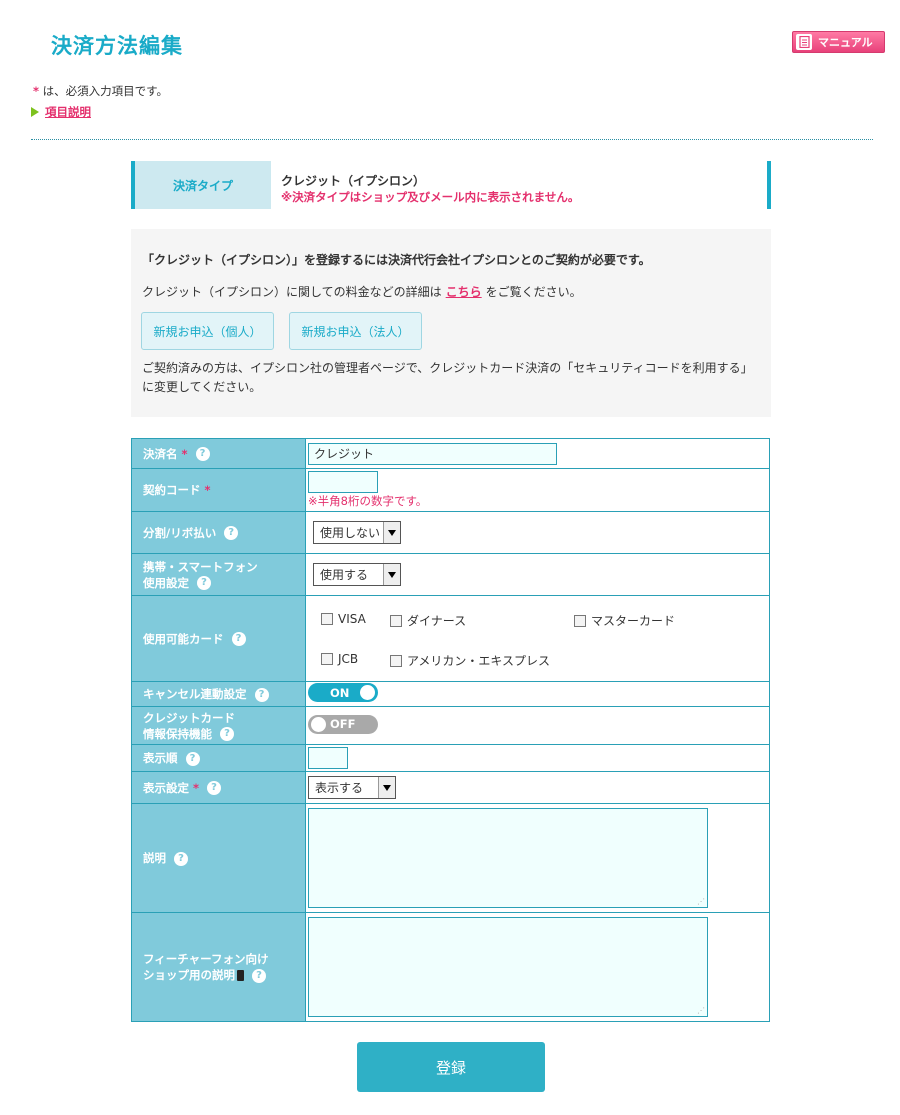 This screenshot has width=900, height=1115. What do you see at coordinates (357, 574) in the screenshot?
I see `mobile-select: 使用する` at bounding box center [357, 574].